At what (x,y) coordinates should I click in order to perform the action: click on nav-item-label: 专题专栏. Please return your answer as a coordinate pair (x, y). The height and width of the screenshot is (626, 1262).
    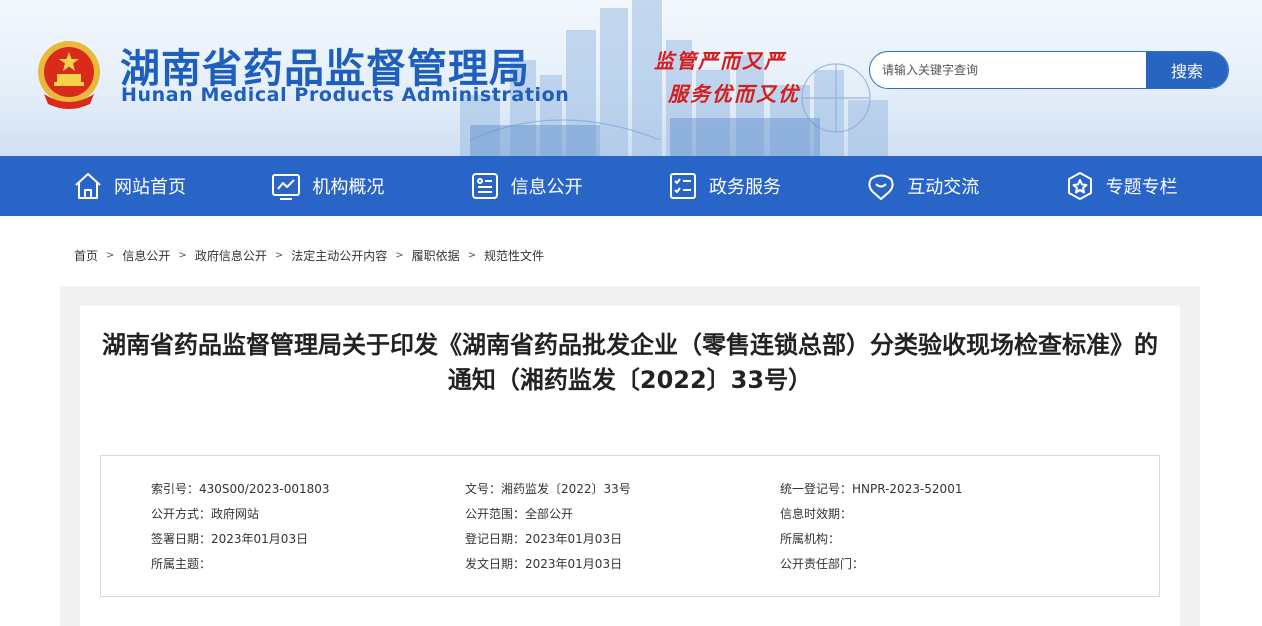
    Looking at the image, I should click on (1141, 187).